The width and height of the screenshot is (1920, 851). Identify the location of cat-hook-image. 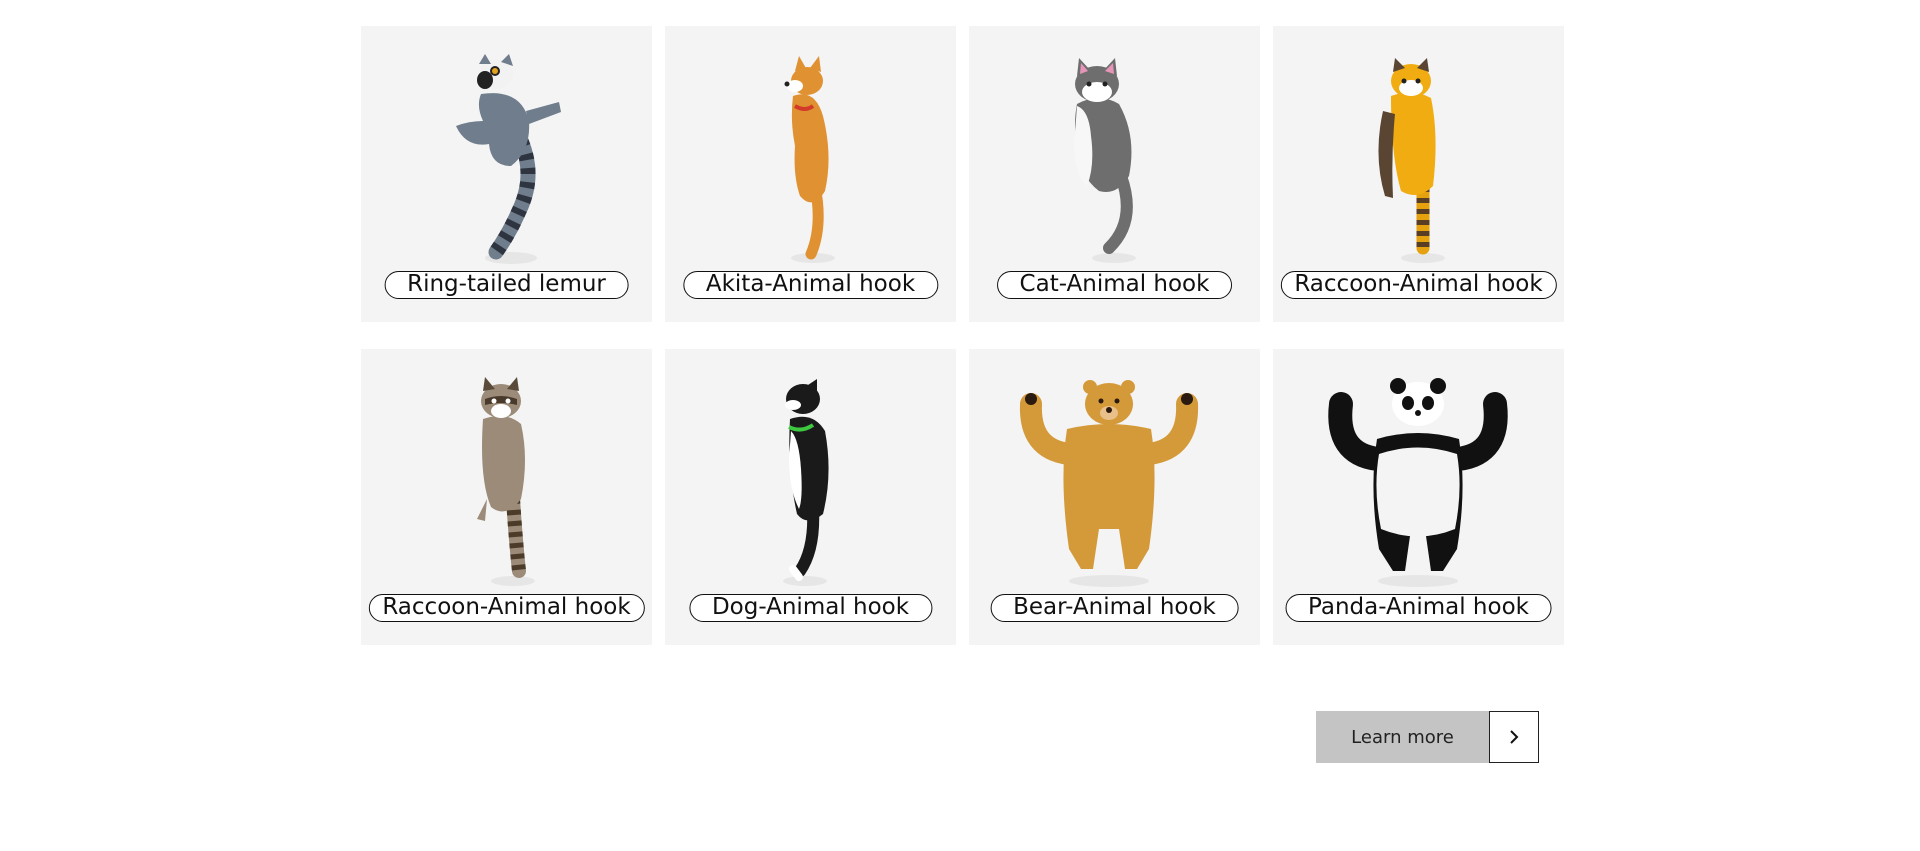
(1105, 160).